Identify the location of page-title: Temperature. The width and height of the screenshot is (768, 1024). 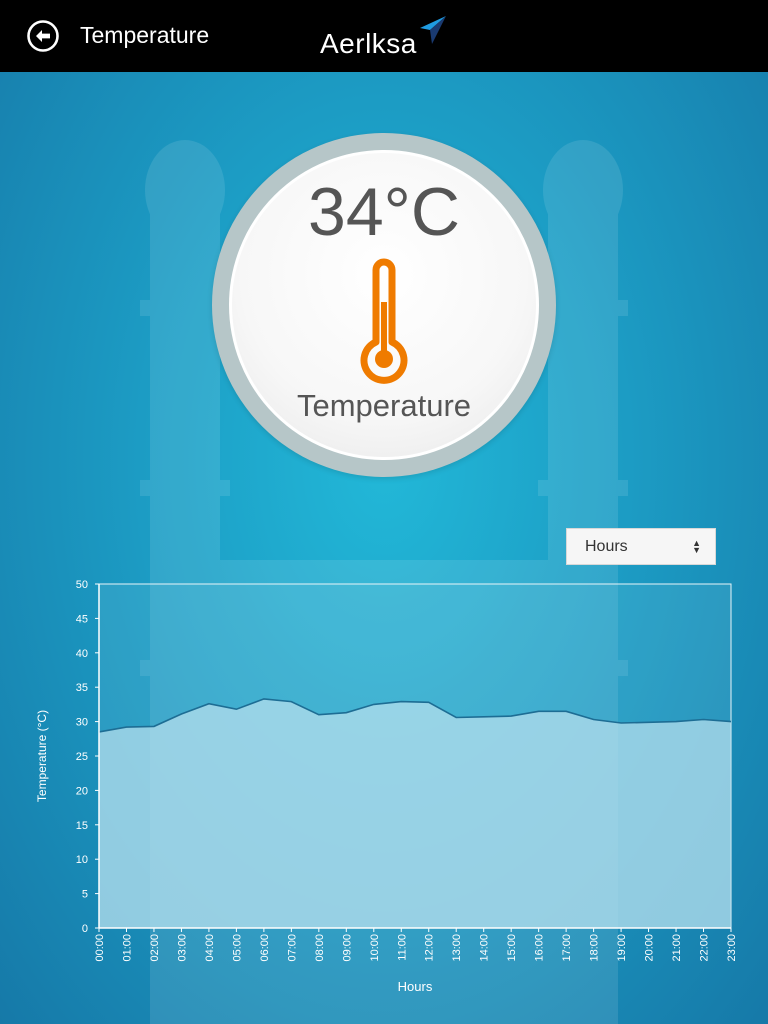
(145, 35).